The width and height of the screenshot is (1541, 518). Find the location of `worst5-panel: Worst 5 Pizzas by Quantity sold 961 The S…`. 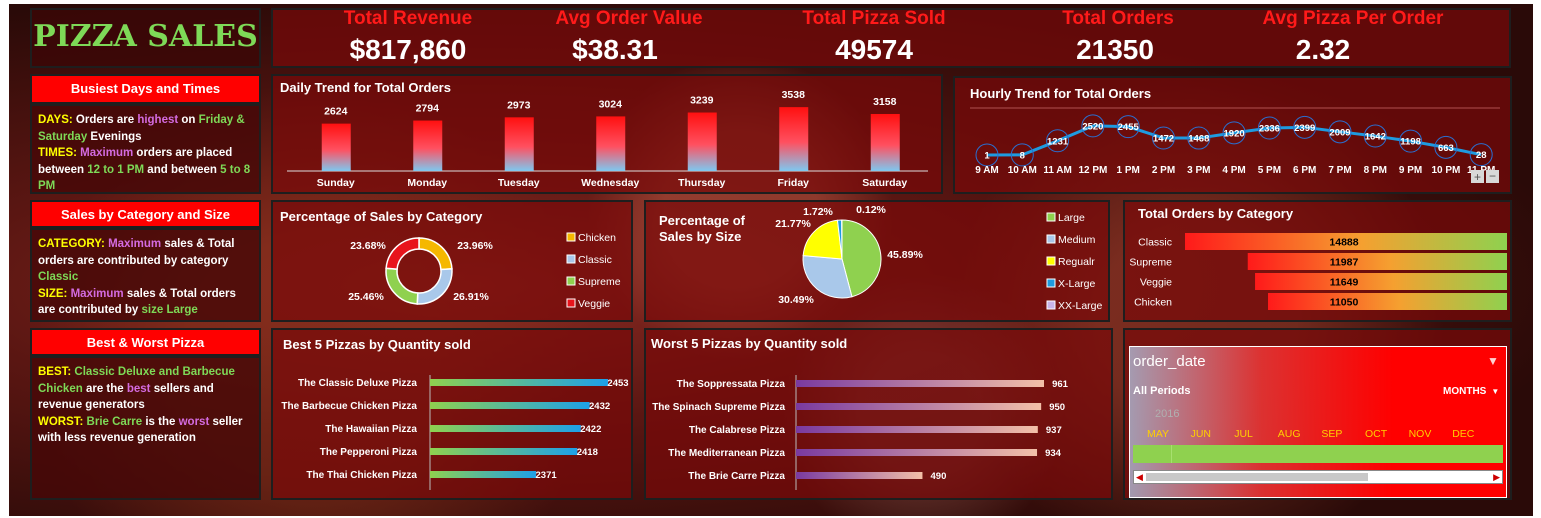

worst5-panel: Worst 5 Pizzas by Quantity sold 961 The S… is located at coordinates (878, 414).